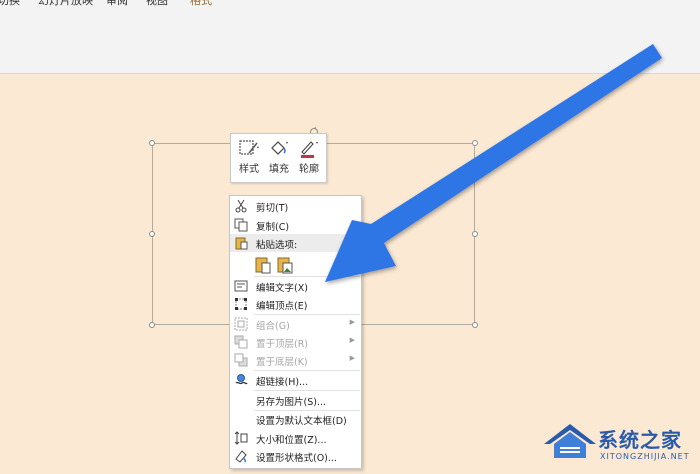 This screenshot has height=474, width=700. What do you see at coordinates (570, 441) in the screenshot?
I see `house-logo-icon` at bounding box center [570, 441].